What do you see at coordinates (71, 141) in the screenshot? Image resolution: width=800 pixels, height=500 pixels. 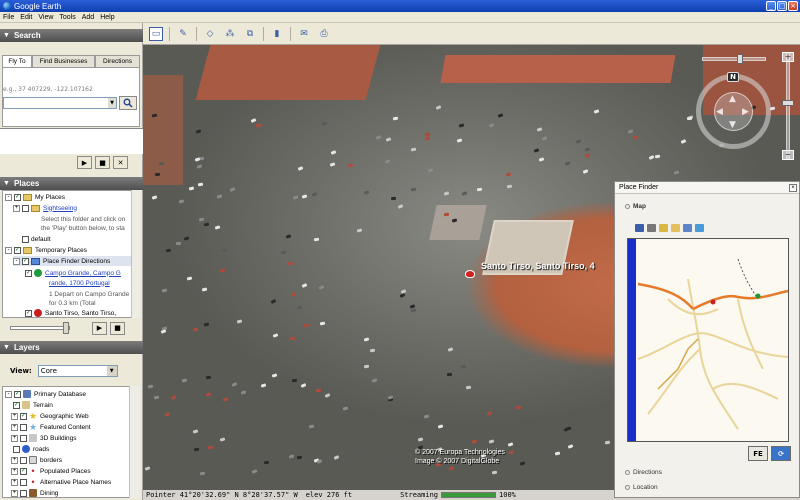 I see `search-results` at bounding box center [71, 141].